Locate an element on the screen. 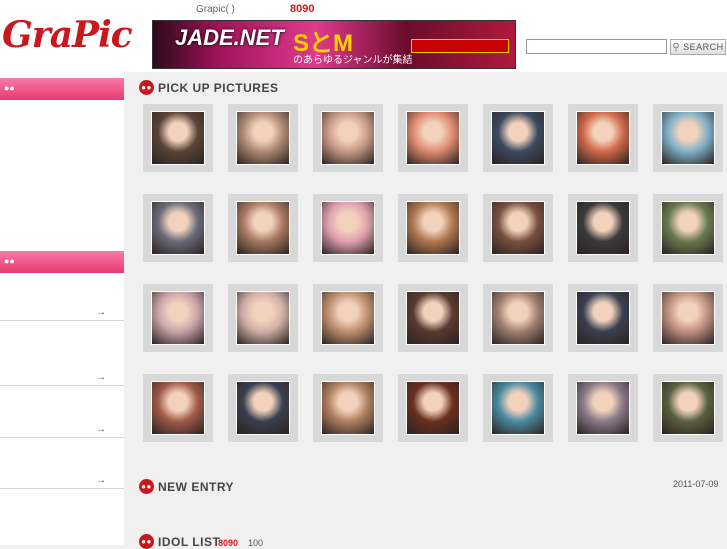  search-button: ⚲ SEARCH is located at coordinates (698, 47).